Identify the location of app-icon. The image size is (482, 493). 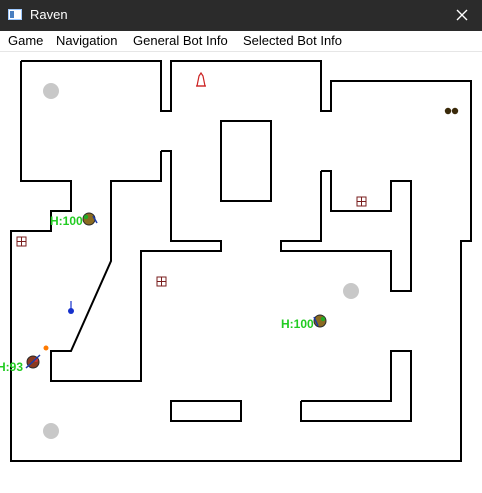
(15, 14).